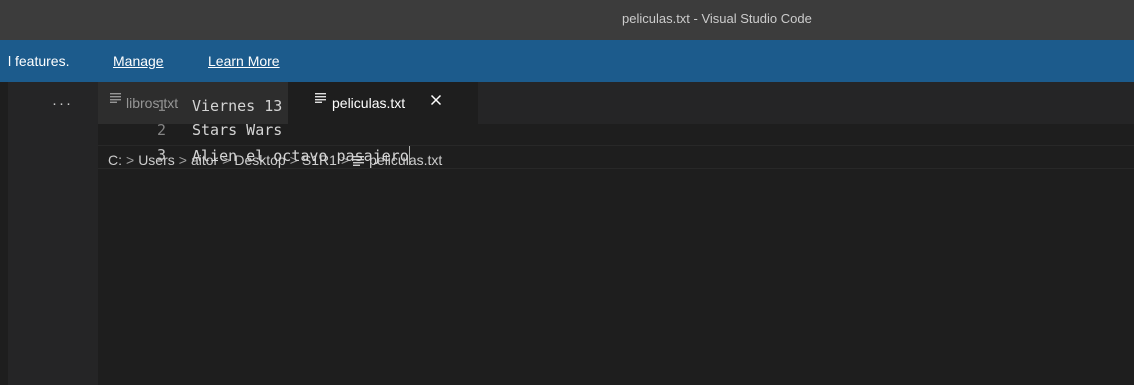  What do you see at coordinates (409, 155) in the screenshot?
I see `text-cursor` at bounding box center [409, 155].